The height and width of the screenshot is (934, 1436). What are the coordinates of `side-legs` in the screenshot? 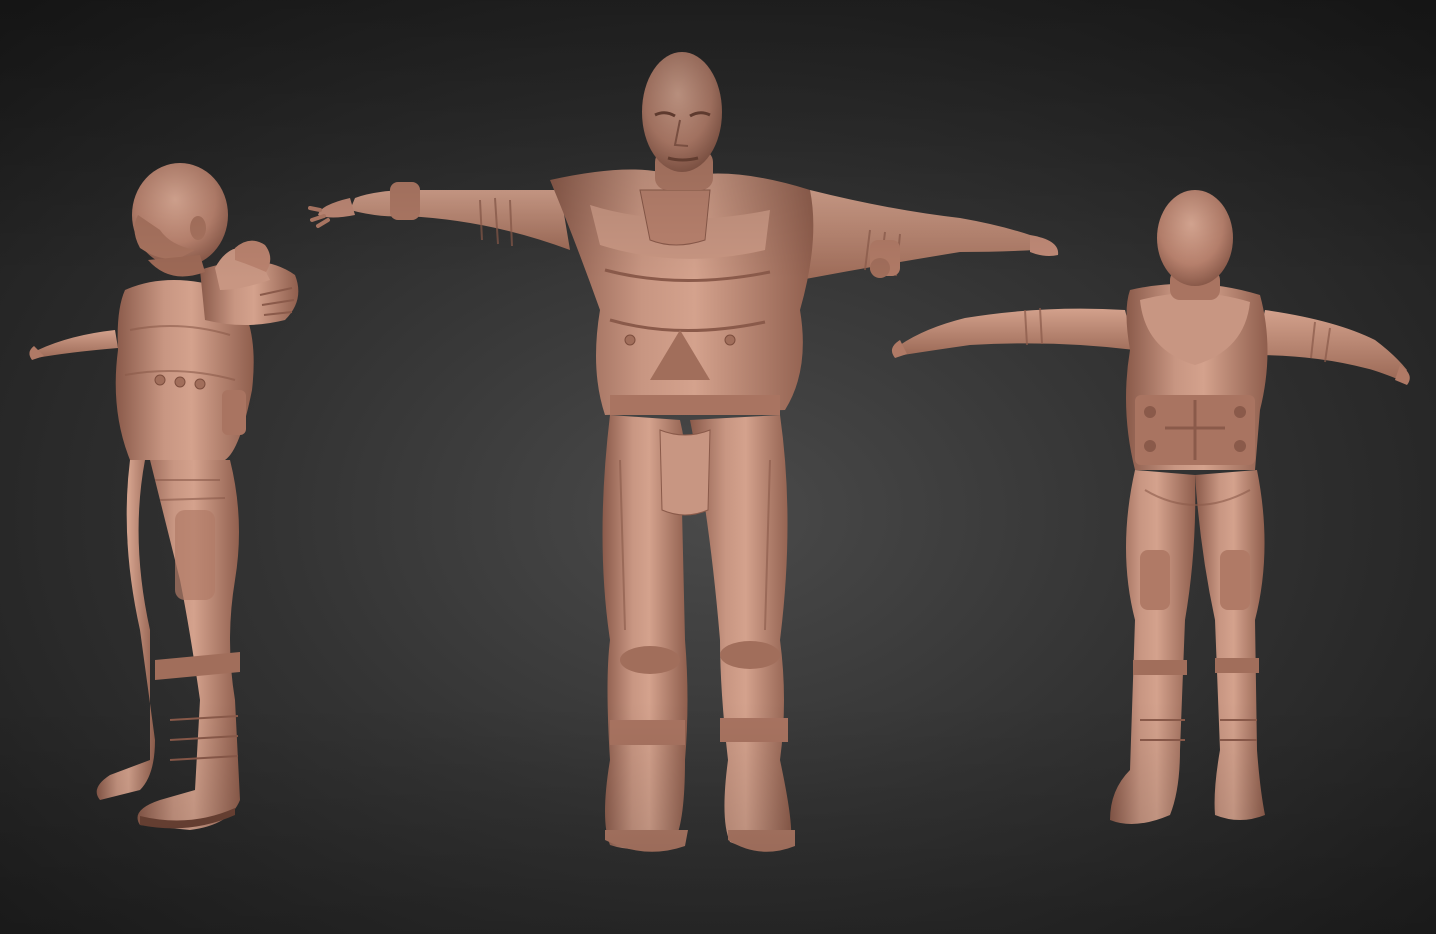 It's located at (168, 645).